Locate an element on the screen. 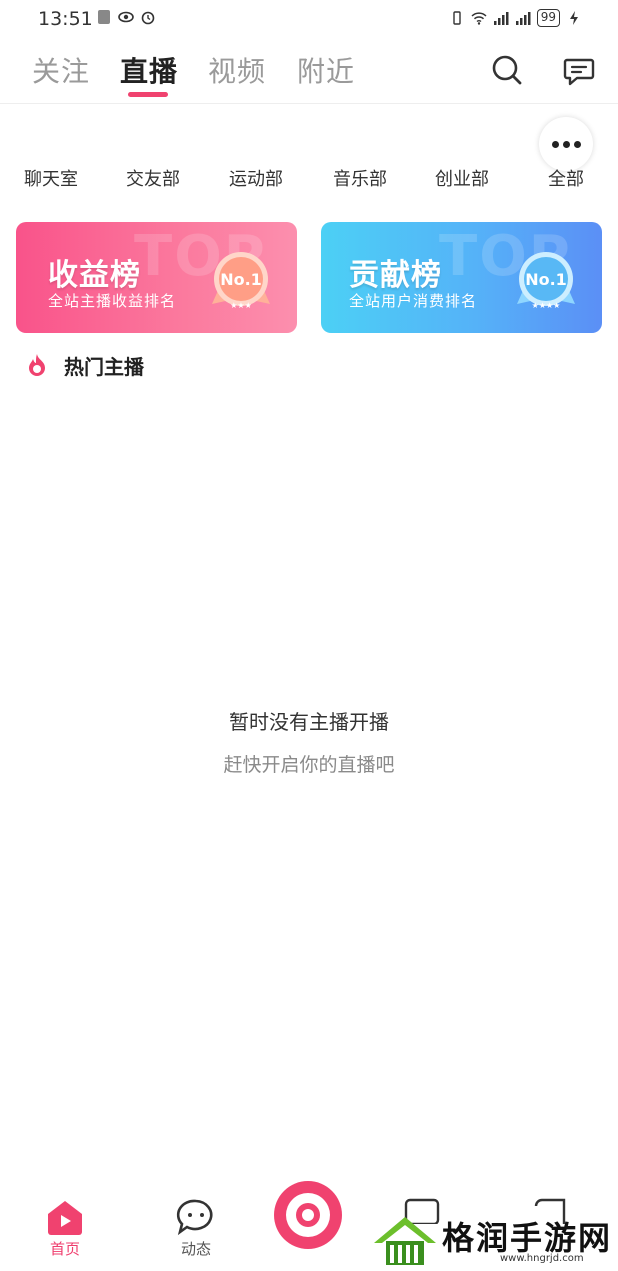 The height and width of the screenshot is (1271, 618). card-title: 收益榜 is located at coordinates (94, 275).